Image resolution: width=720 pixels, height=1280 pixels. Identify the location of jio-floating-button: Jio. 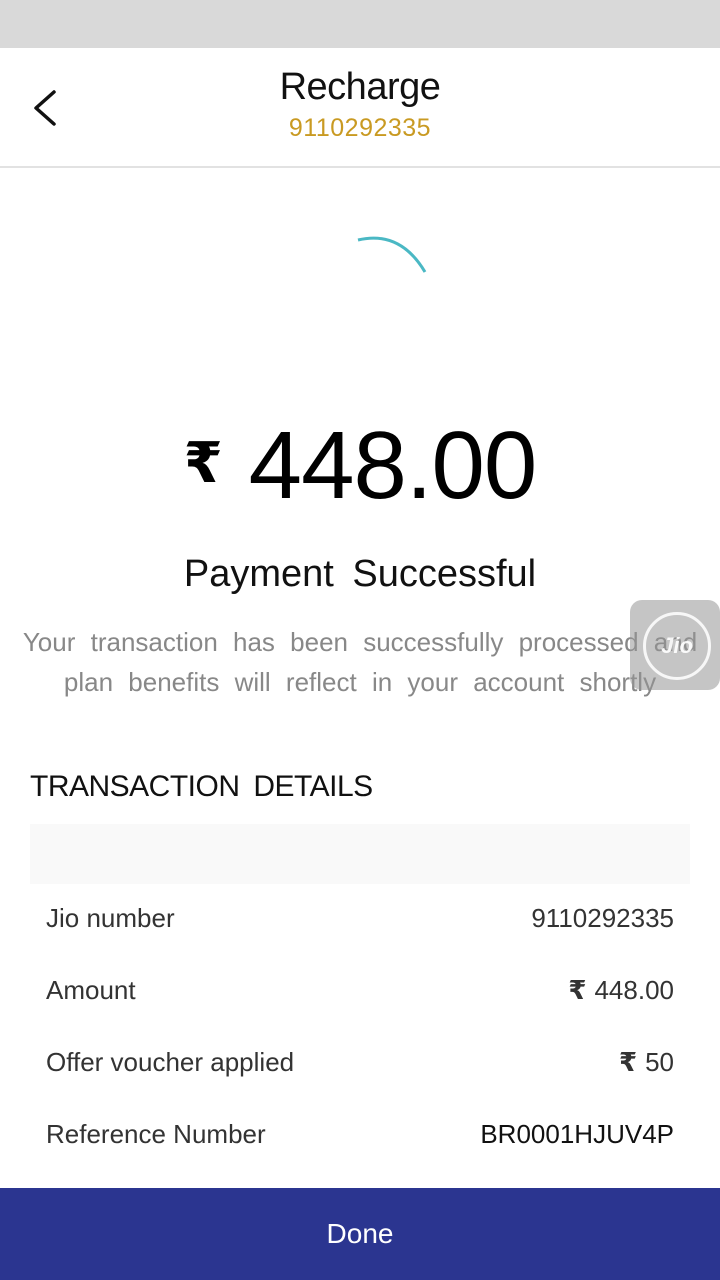
(675, 645).